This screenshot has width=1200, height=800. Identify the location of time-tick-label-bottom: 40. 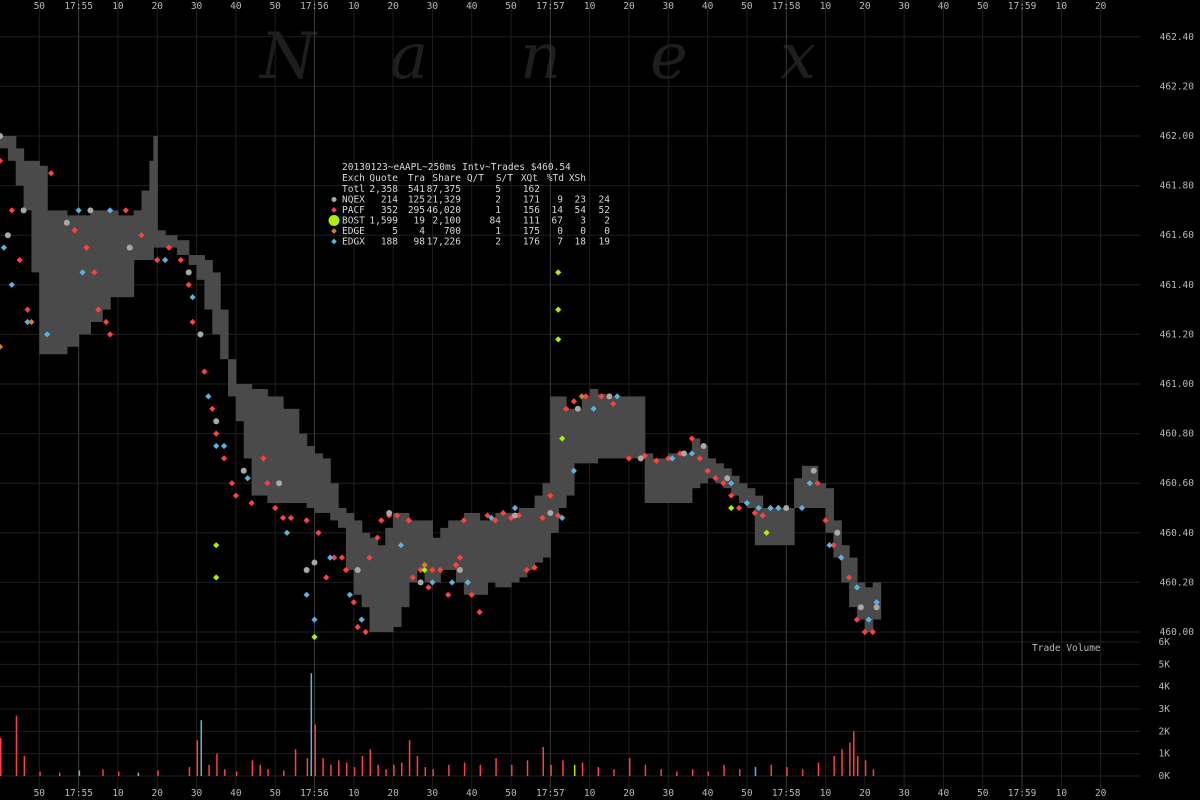
(236, 793).